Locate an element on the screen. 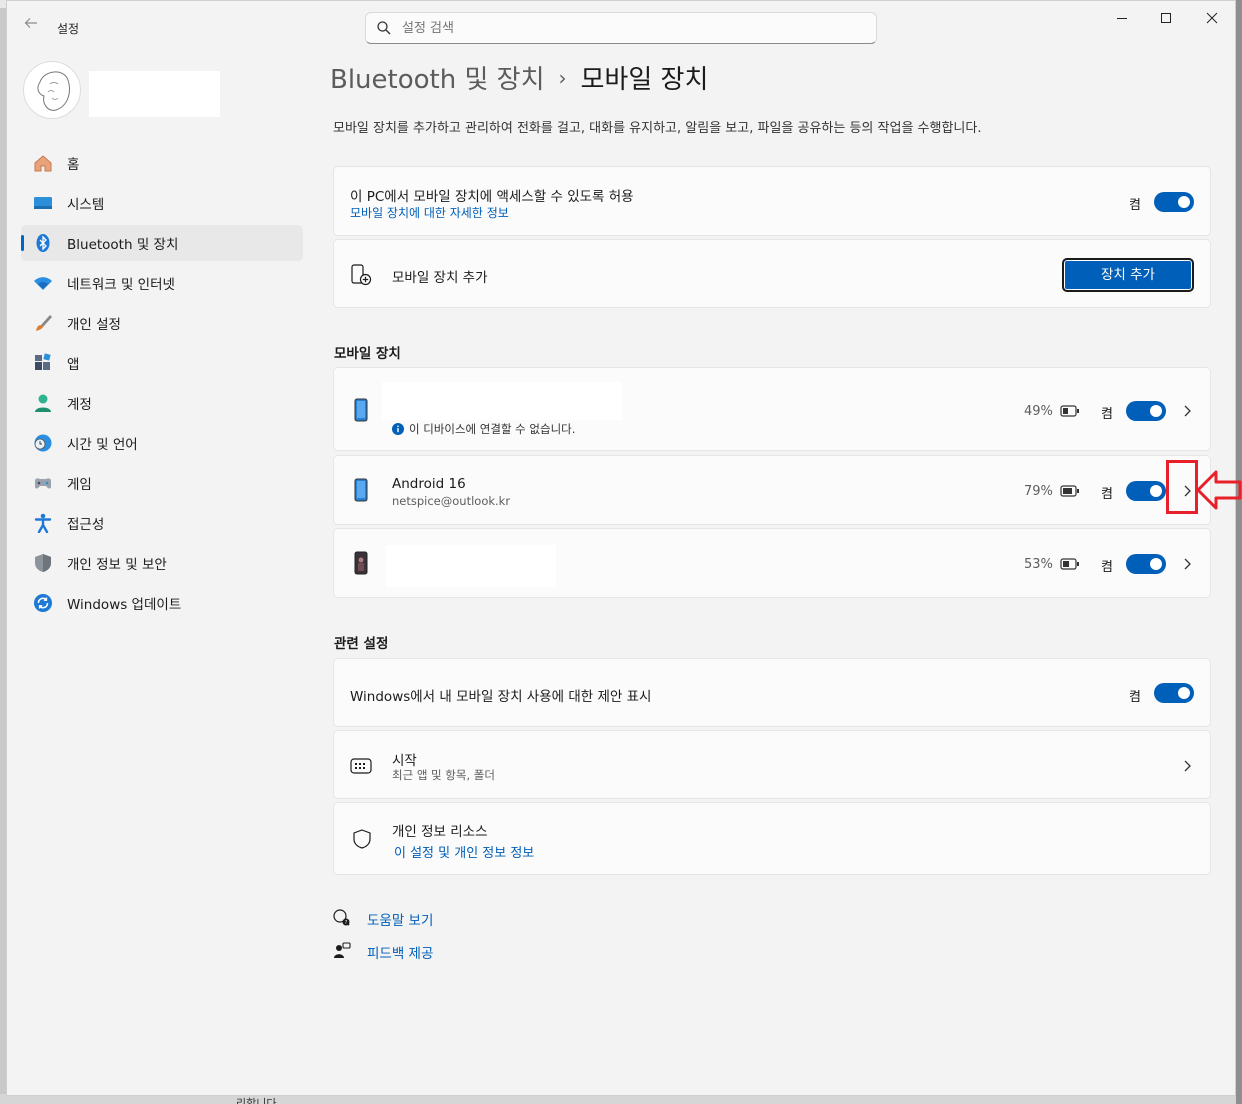 This screenshot has width=1242, height=1104. page-title: 모바일 장치 is located at coordinates (644, 80).